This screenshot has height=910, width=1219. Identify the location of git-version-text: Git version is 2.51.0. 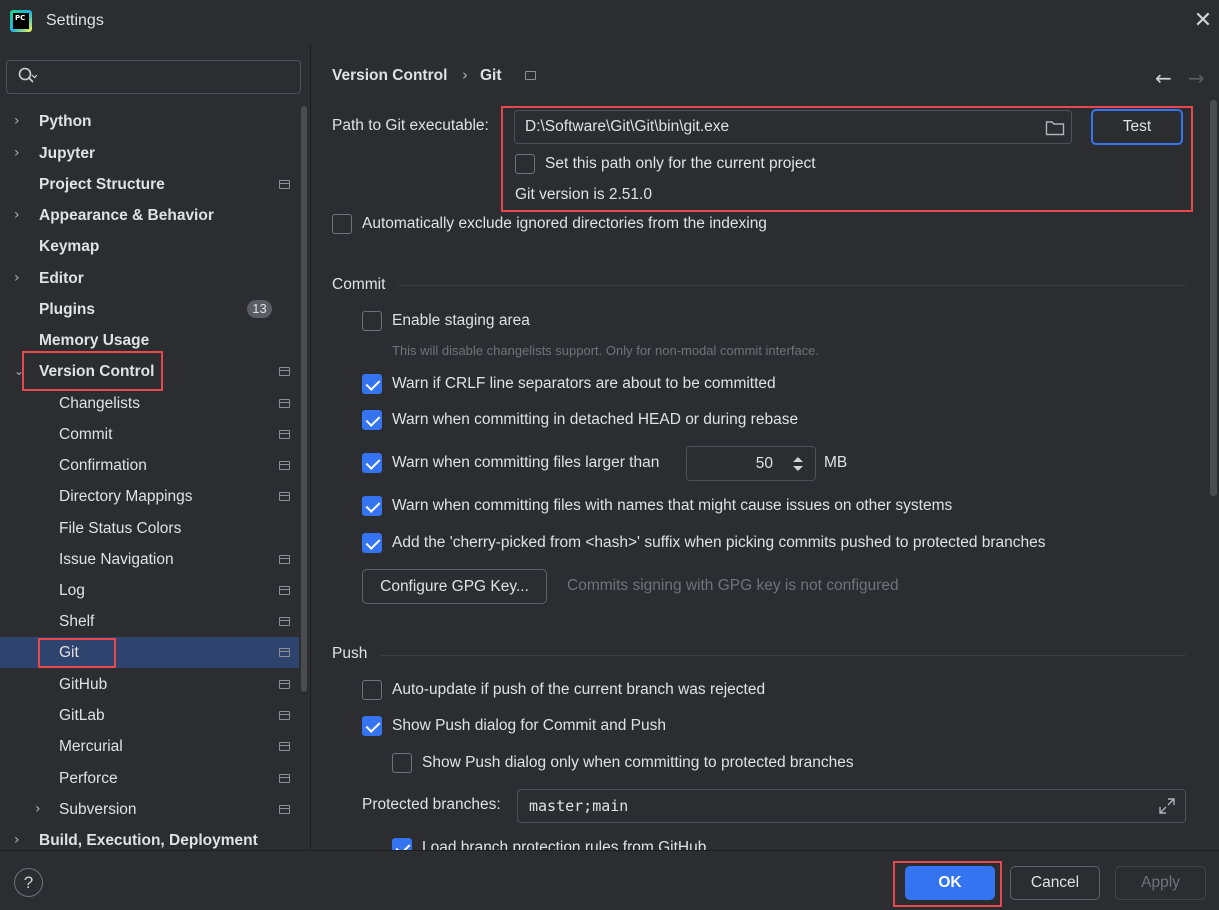
(583, 194).